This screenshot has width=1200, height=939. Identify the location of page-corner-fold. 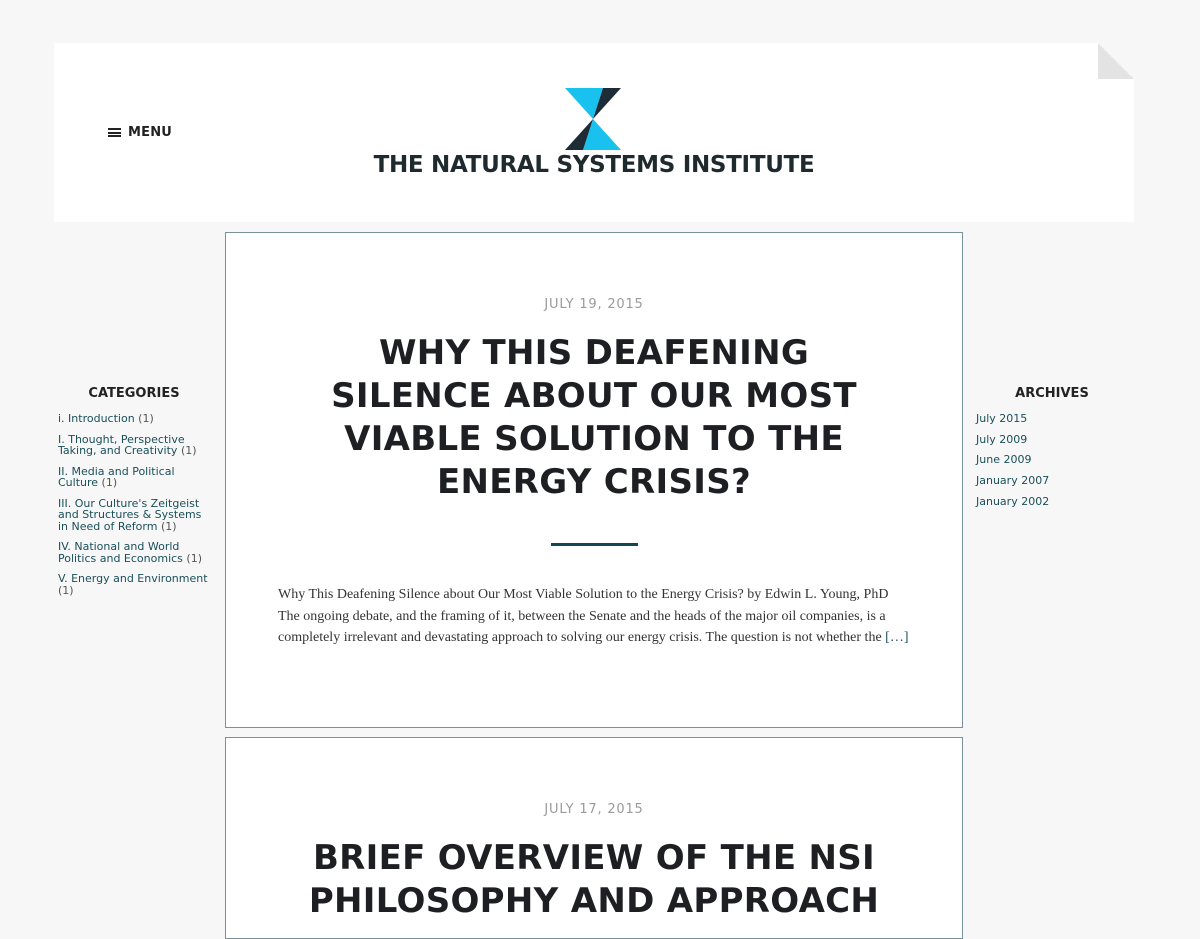
(1116, 61).